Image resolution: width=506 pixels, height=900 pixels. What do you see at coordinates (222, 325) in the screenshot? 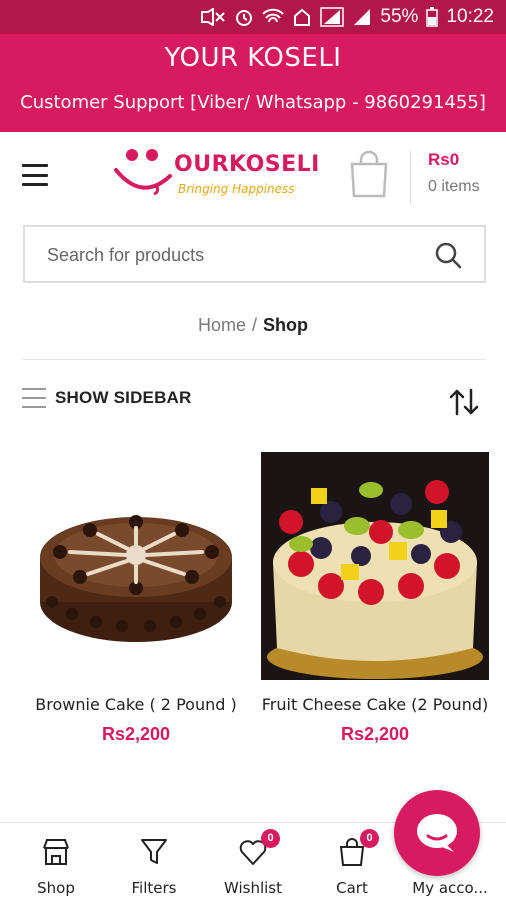
I see `breadcrumb-home: Home` at bounding box center [222, 325].